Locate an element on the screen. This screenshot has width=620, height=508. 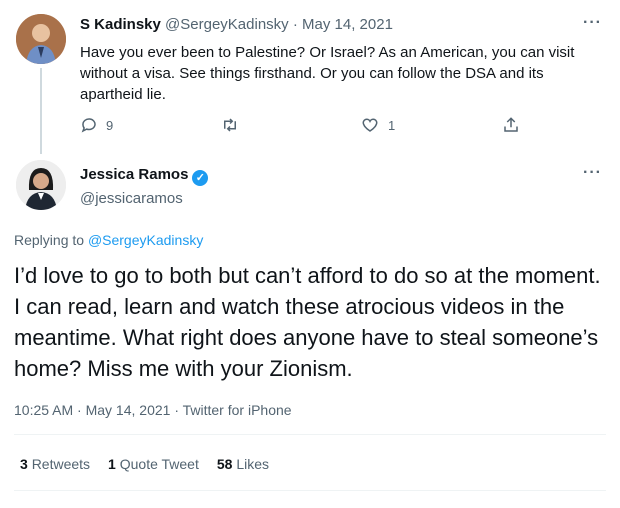
retweets-stat: 3 Retweets is located at coordinates (55, 464).